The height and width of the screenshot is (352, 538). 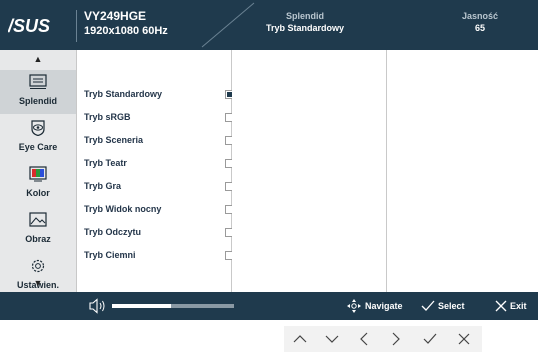 I want to click on scroll-down-icon: ▼, so click(x=38, y=283).